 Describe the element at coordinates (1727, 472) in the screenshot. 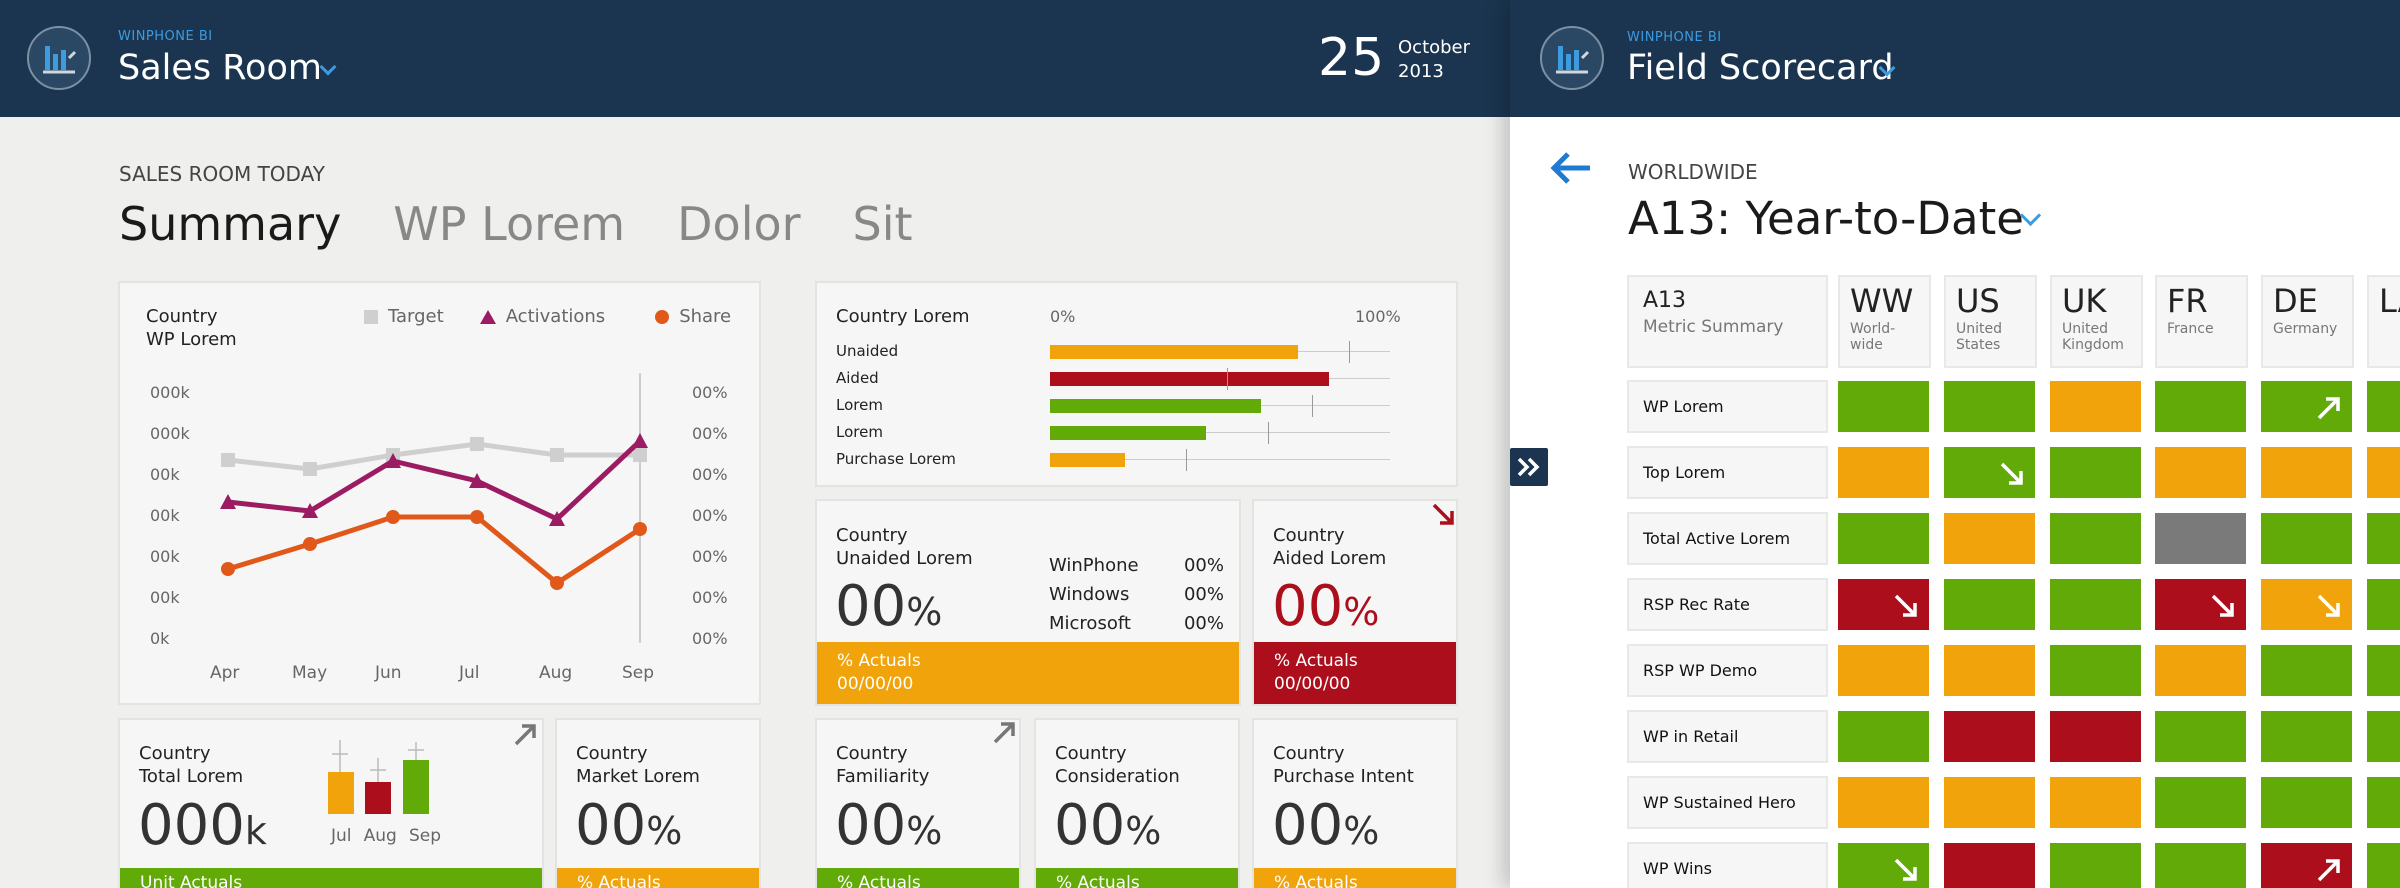

I see `scorecard-row-label: Top Lorem` at that location.